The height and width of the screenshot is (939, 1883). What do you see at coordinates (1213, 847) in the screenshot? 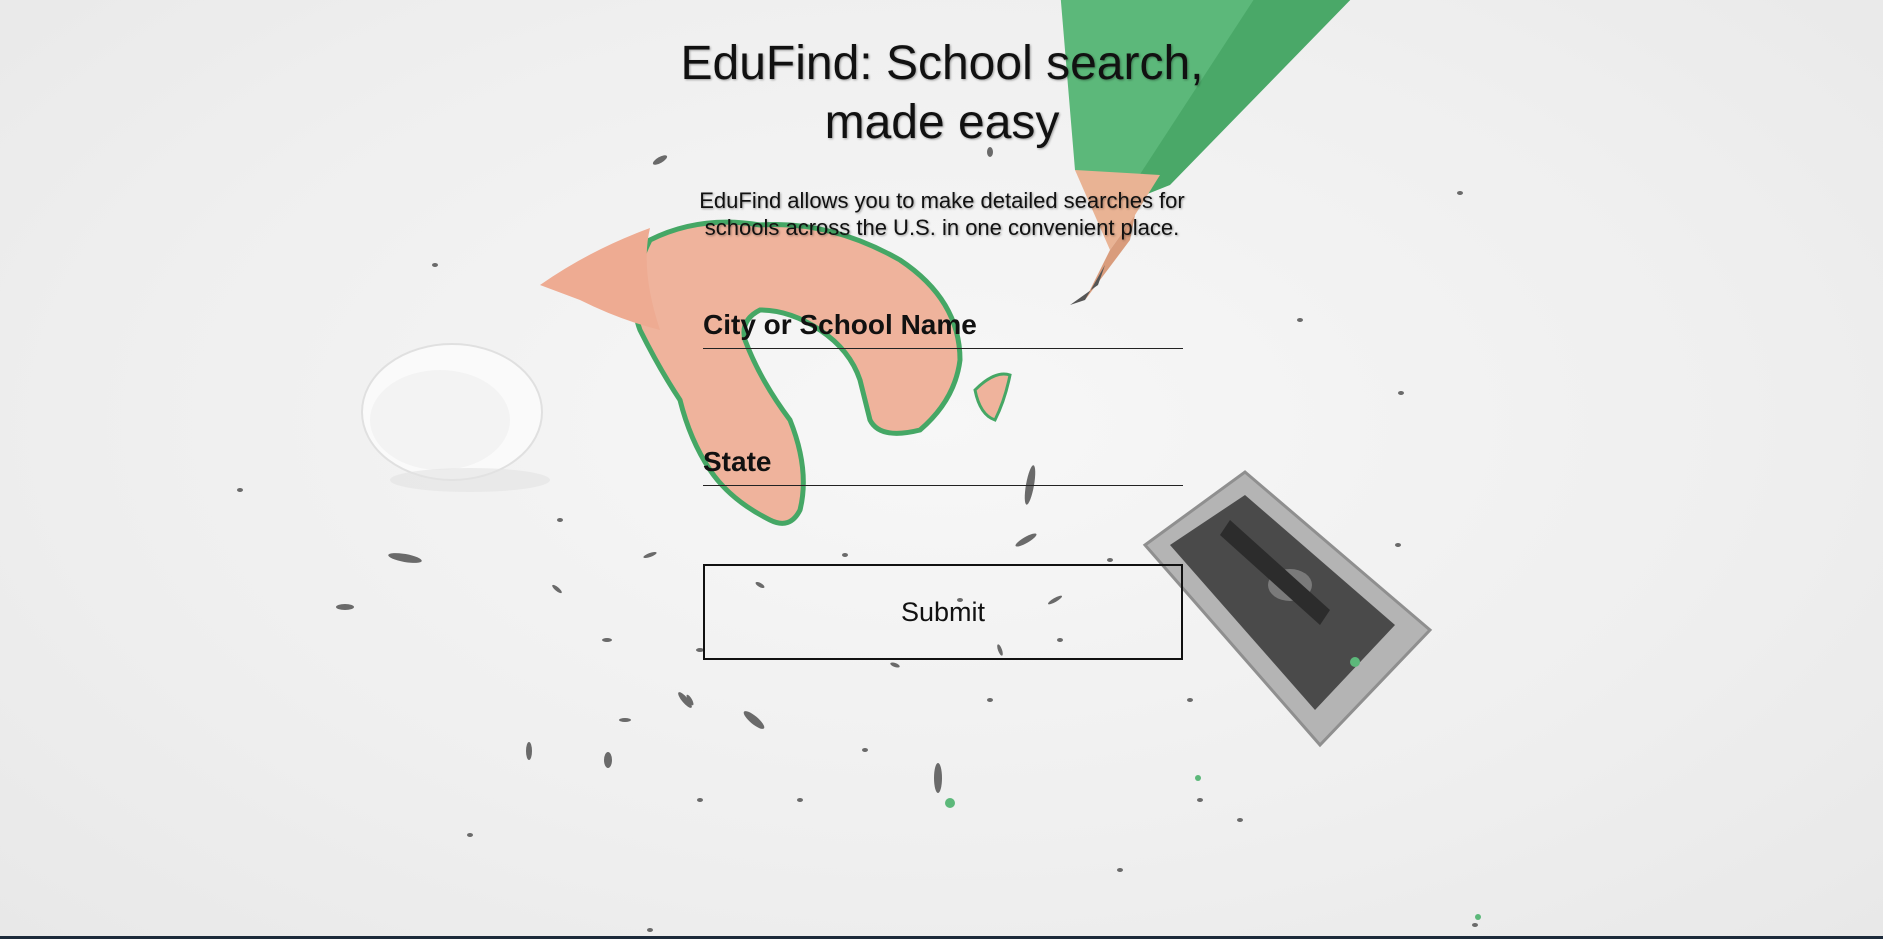
I see `green-crumbs` at bounding box center [1213, 847].